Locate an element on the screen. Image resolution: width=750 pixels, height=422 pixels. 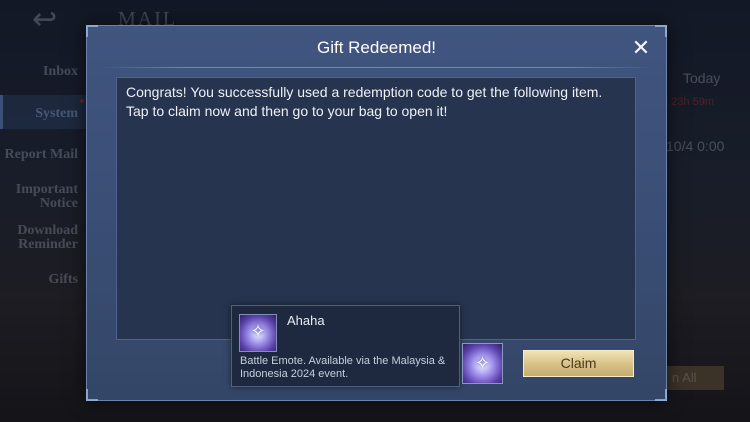
close-icon: ✕ is located at coordinates (641, 48).